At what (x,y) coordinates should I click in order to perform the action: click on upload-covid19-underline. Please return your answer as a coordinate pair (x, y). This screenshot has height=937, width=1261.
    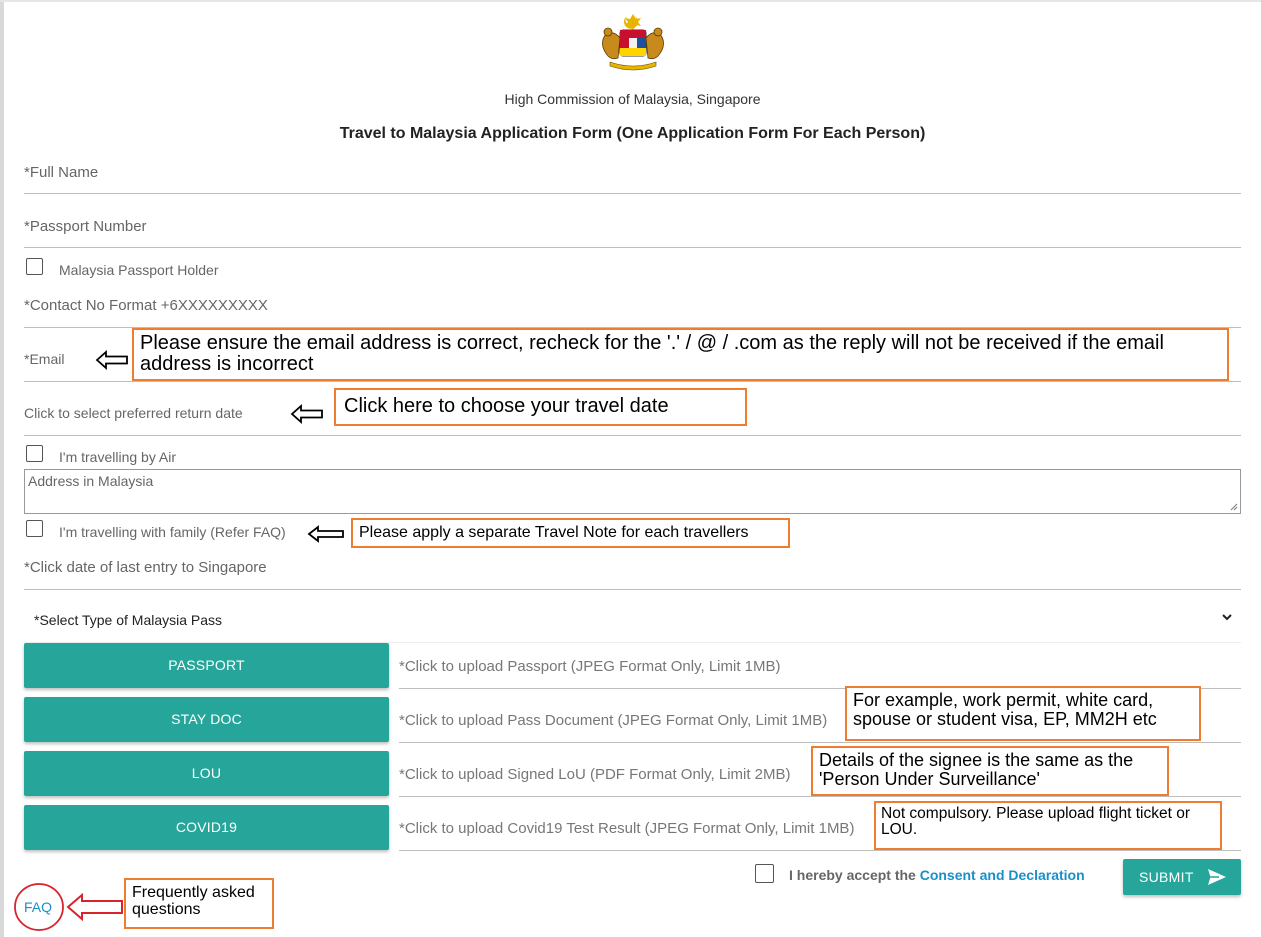
    Looking at the image, I should click on (820, 850).